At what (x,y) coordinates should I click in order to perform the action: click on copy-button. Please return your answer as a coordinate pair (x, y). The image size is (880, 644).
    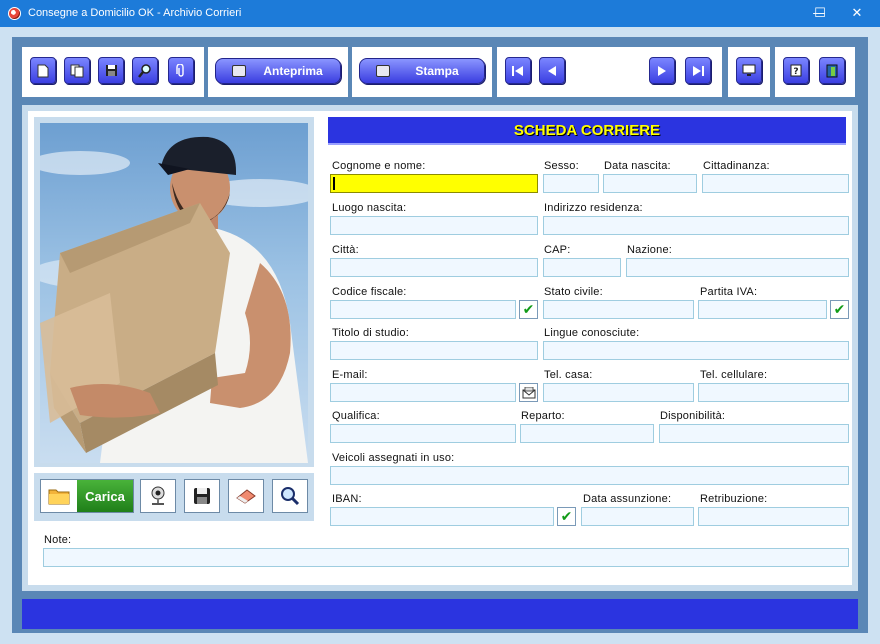
    Looking at the image, I should click on (77, 70).